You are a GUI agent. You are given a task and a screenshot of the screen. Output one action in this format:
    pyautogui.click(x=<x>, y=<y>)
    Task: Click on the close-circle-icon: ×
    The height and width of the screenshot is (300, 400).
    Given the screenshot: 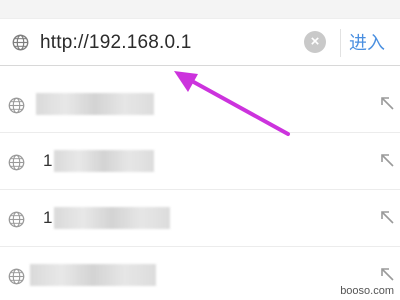 What is the action you would take?
    pyautogui.click(x=315, y=41)
    